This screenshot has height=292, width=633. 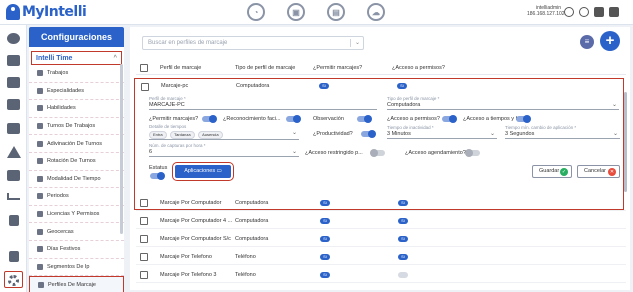 I want to click on cancel-button: Cancelar ✕, so click(x=598, y=171).